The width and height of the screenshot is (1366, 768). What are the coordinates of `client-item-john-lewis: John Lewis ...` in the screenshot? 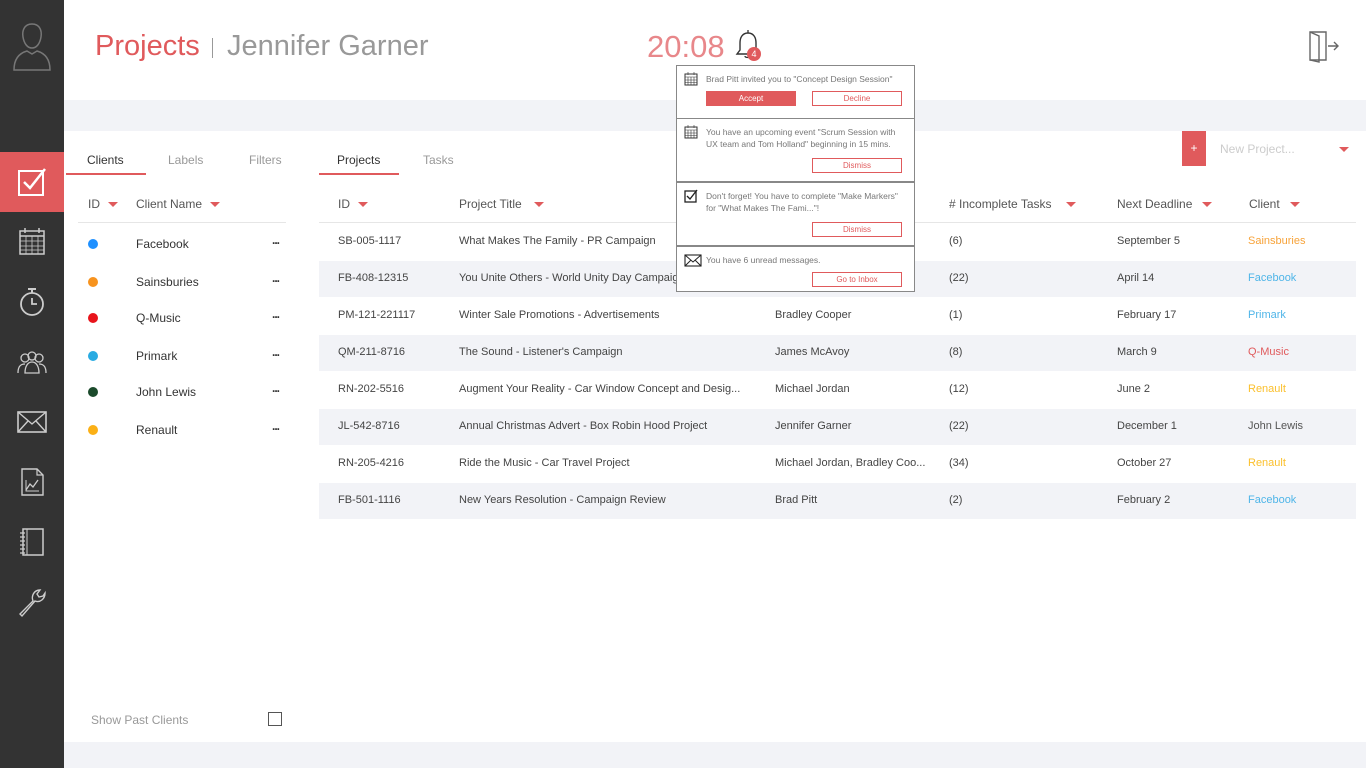 It's located at (183, 391).